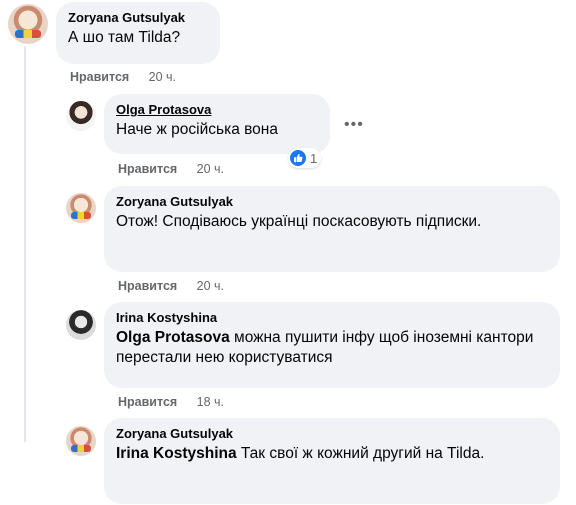 This screenshot has height=505, width=576. I want to click on comment-bubble: Zoryana Gutsulyak А шо там Tilda?, so click(138, 33).